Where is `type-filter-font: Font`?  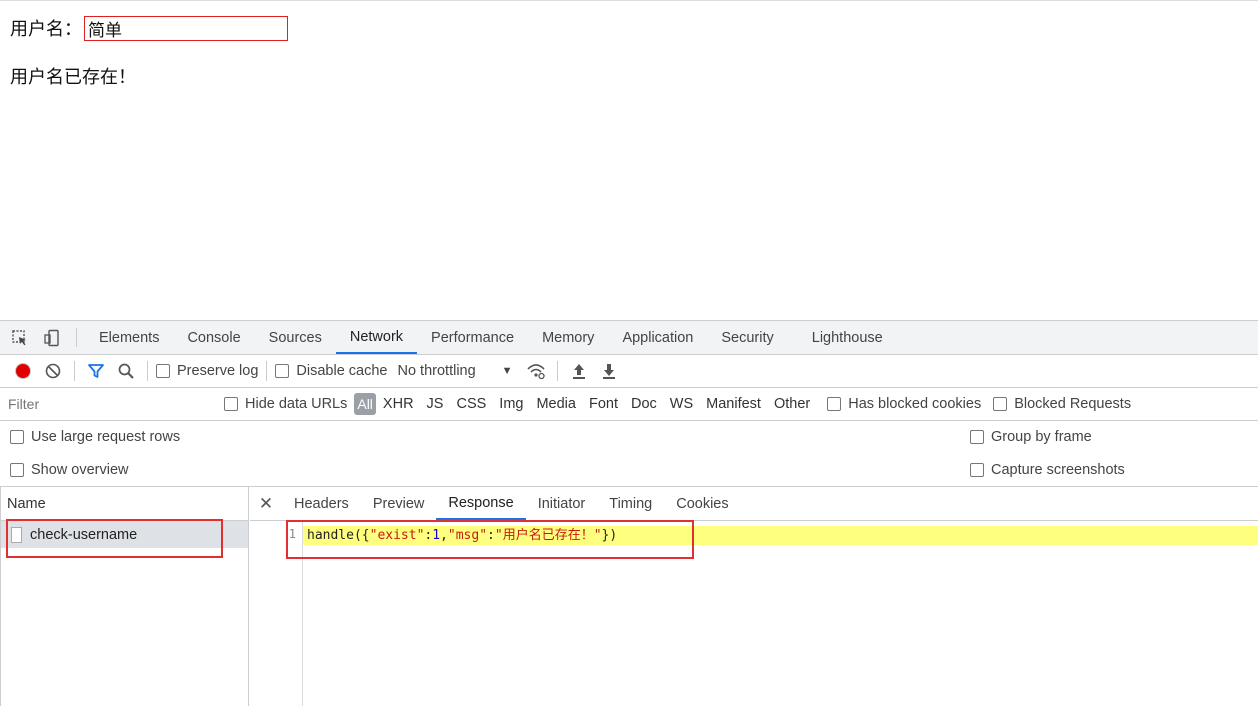 type-filter-font: Font is located at coordinates (603, 404).